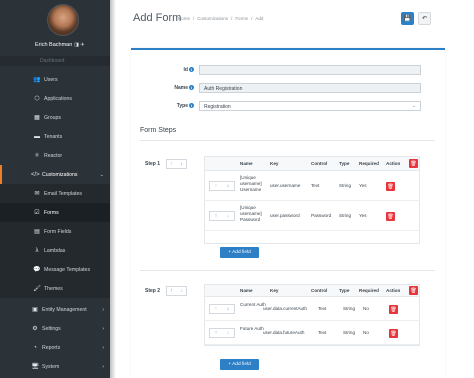 This screenshot has height=378, width=474. I want to click on column-name: Name, so click(246, 290).